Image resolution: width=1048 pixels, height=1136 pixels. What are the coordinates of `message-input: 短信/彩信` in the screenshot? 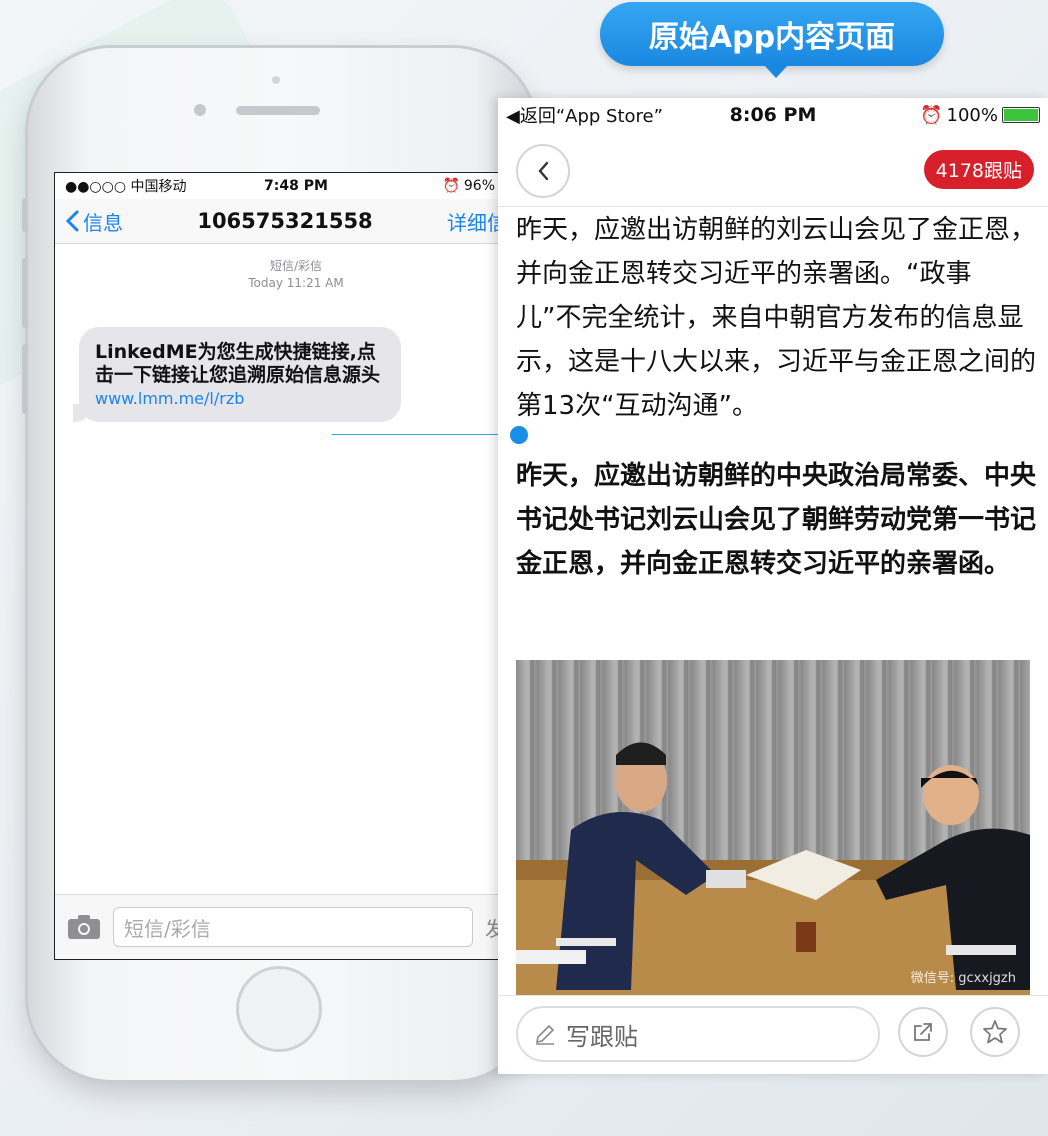 It's located at (293, 927).